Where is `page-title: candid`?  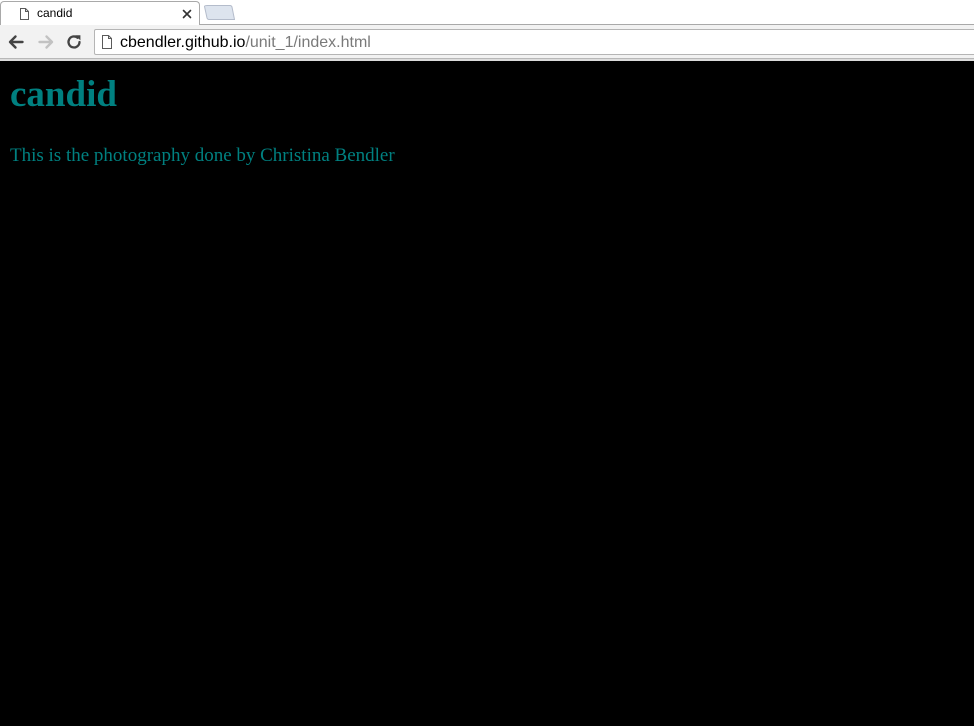 page-title: candid is located at coordinates (63, 94).